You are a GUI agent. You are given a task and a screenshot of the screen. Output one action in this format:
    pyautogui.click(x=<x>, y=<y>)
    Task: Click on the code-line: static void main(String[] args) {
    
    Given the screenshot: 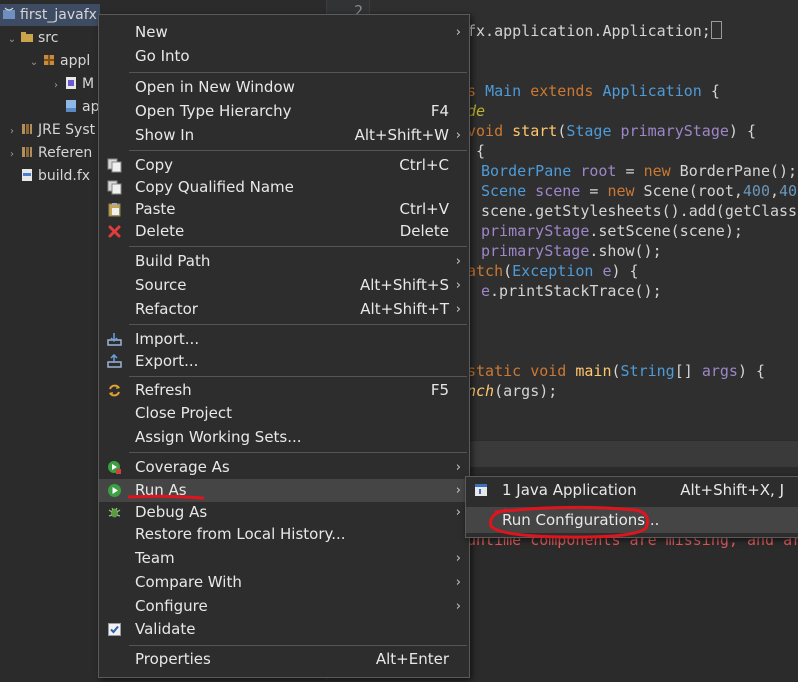 What is the action you would take?
    pyautogui.click(x=616, y=371)
    